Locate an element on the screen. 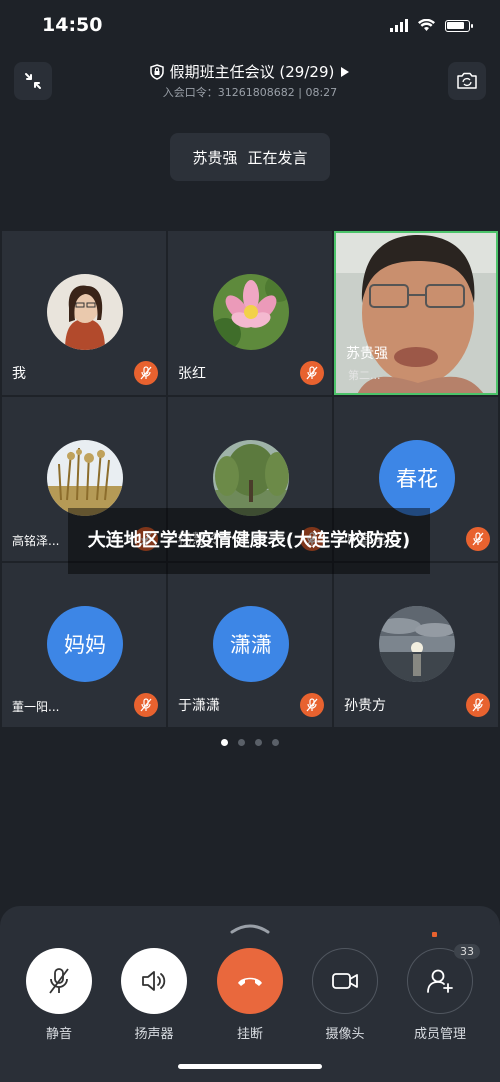 Image resolution: width=500 pixels, height=1082 pixels. home-indicator is located at coordinates (250, 1066).